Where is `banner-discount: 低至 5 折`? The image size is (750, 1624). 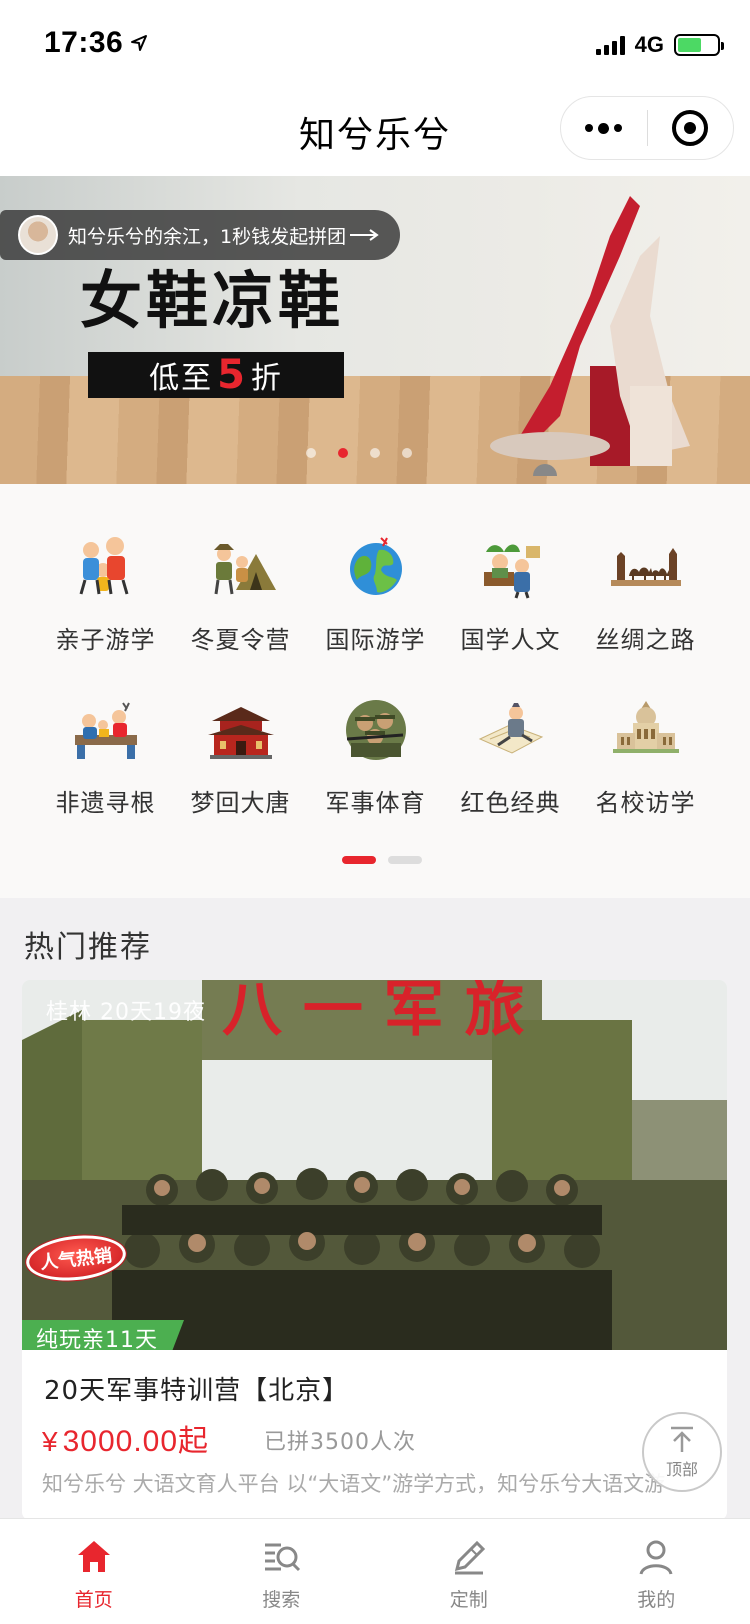 banner-discount: 低至 5 折 is located at coordinates (216, 375).